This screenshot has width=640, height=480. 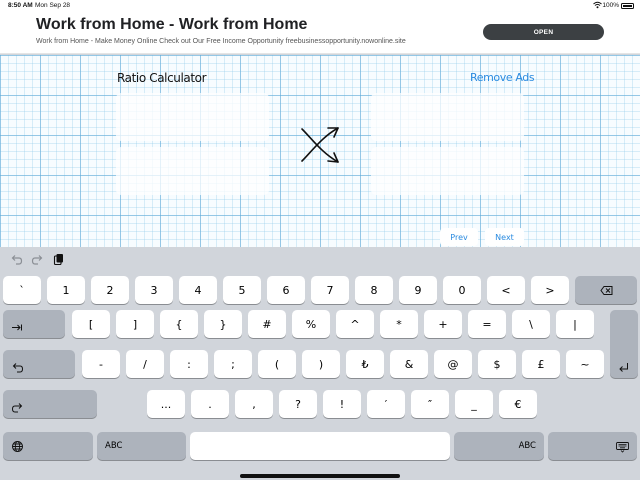 I want to click on home-indicator, so click(x=320, y=476).